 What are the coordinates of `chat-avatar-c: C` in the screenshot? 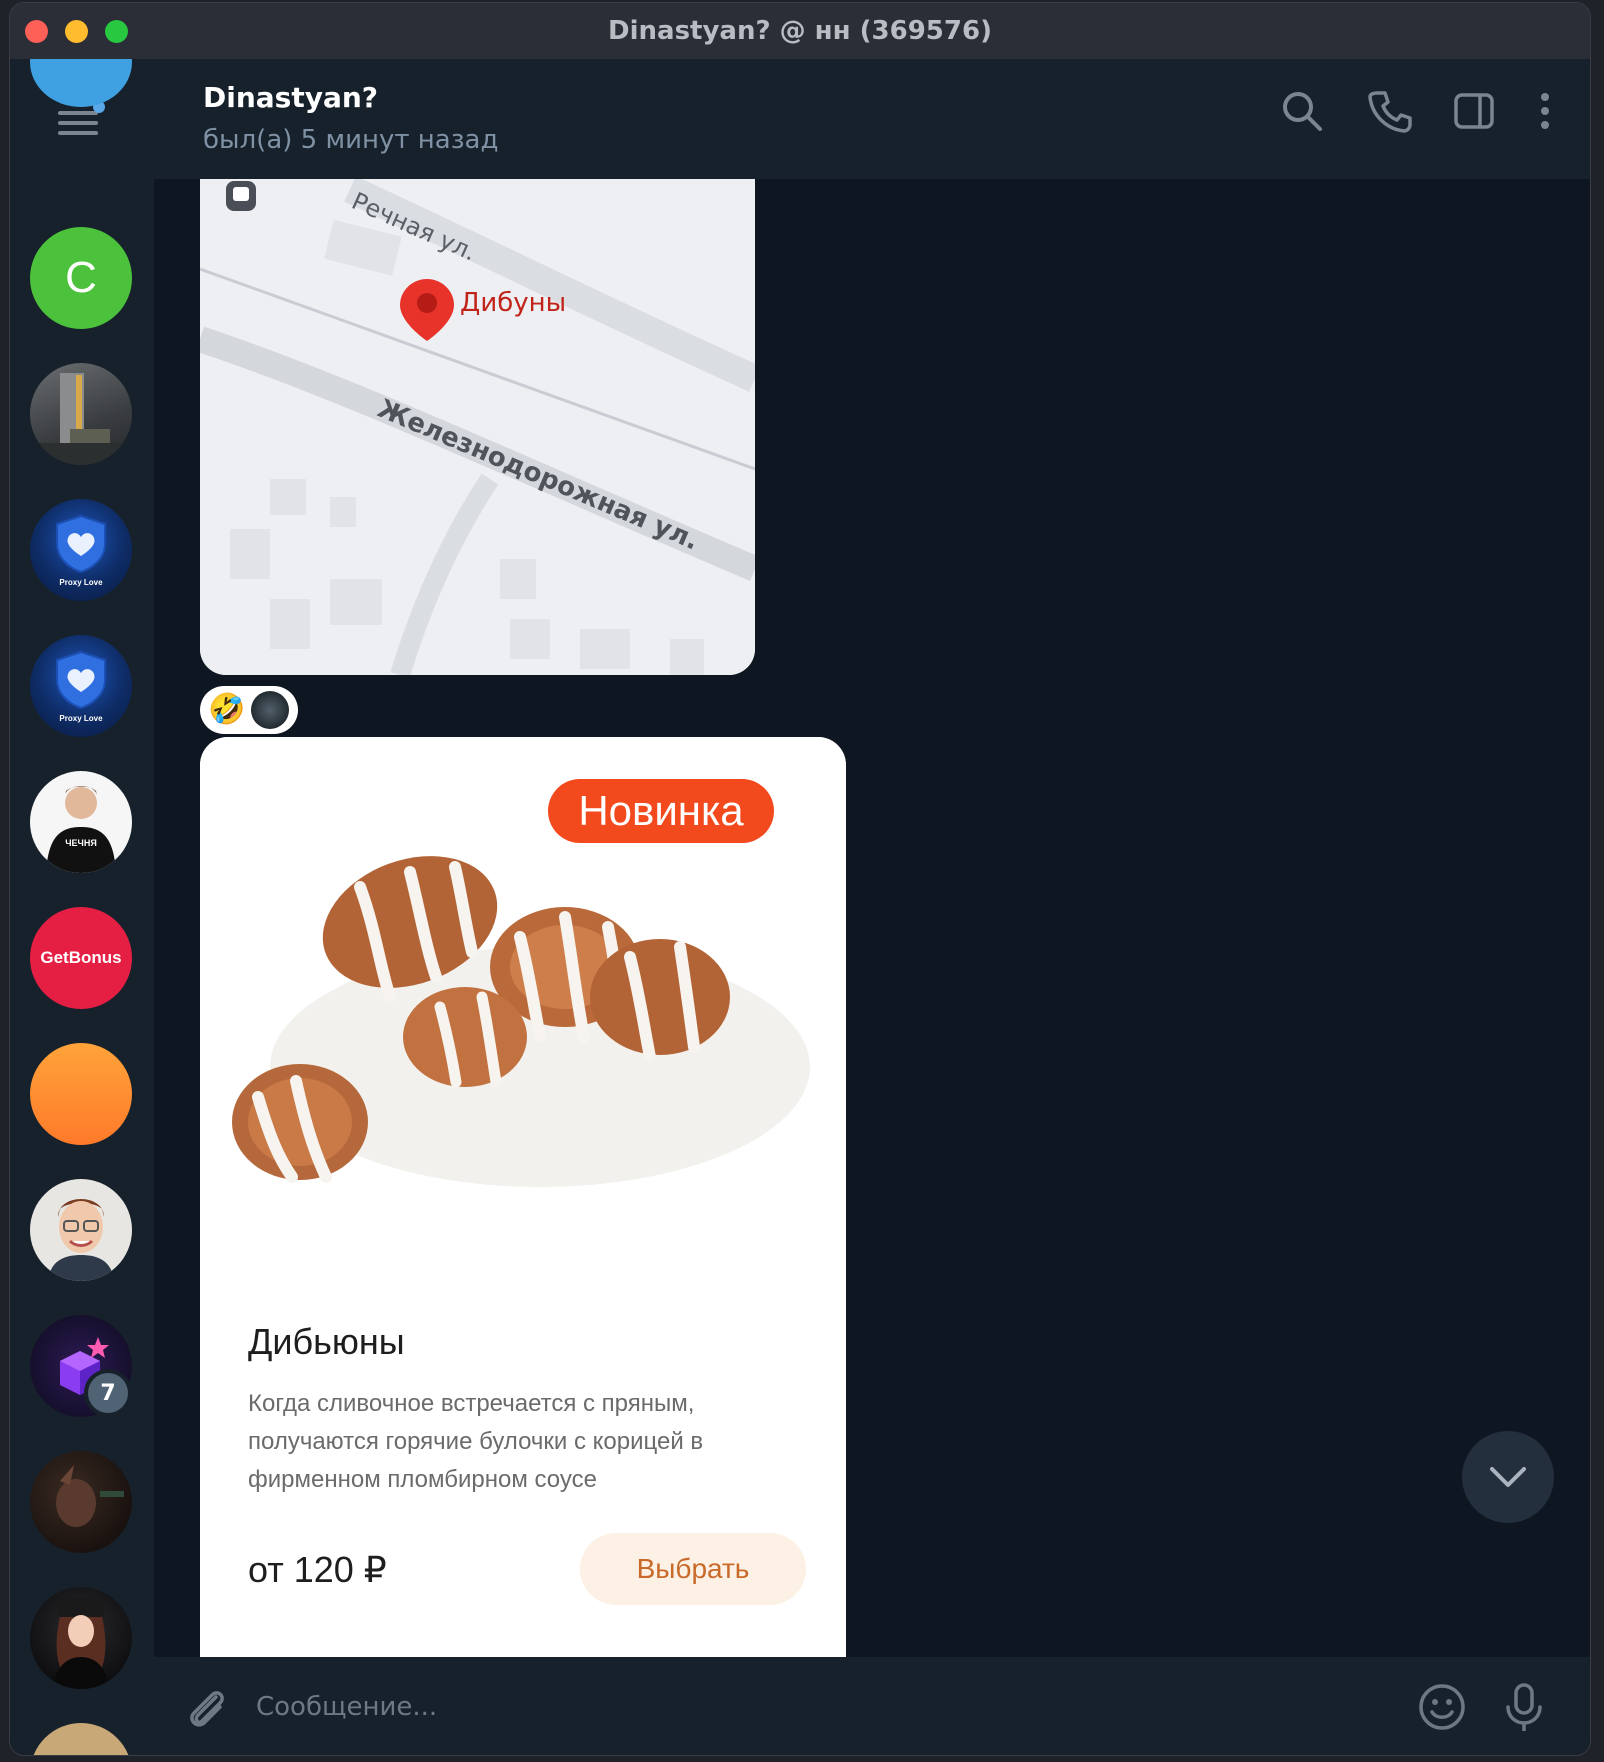 It's located at (81, 278).